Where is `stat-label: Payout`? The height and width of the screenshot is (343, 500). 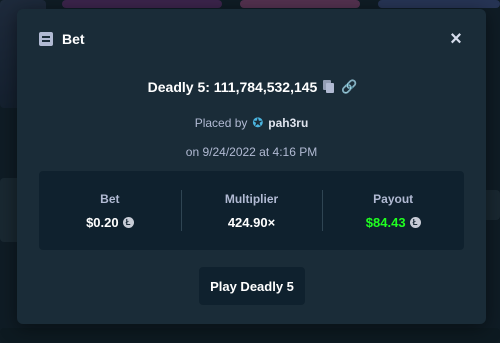
stat-label: Payout is located at coordinates (393, 198).